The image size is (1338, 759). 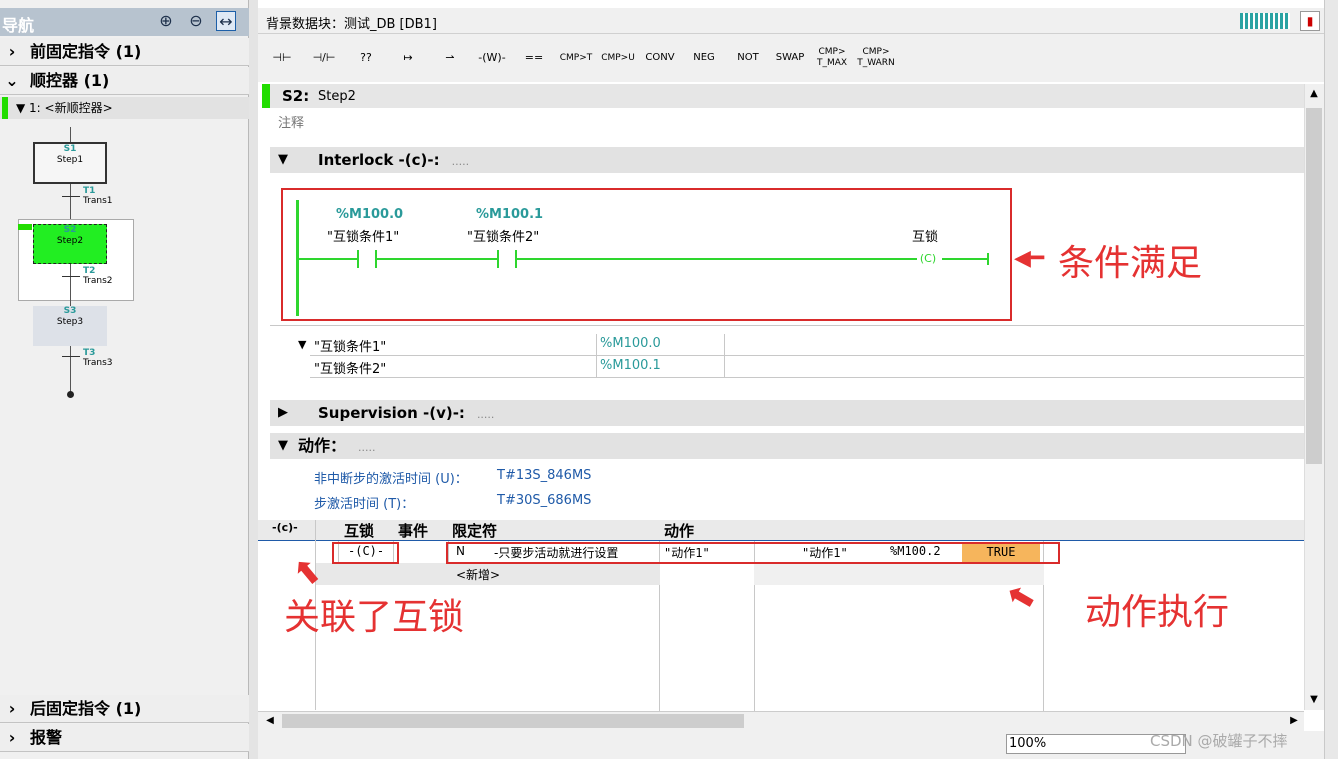 What do you see at coordinates (124, 108) in the screenshot?
I see `sequencer-item: ▼ 1: <新顺控器>` at bounding box center [124, 108].